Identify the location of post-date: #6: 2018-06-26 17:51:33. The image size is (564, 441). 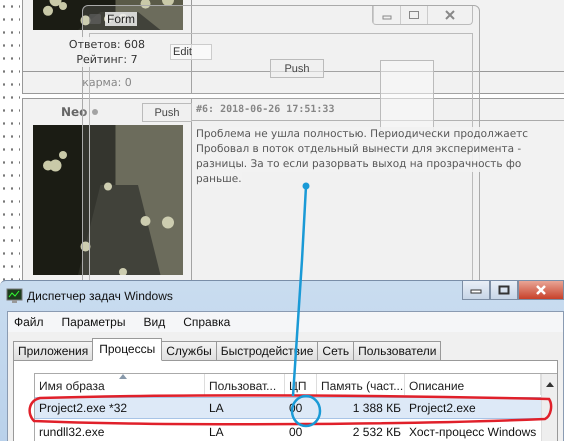
(265, 109).